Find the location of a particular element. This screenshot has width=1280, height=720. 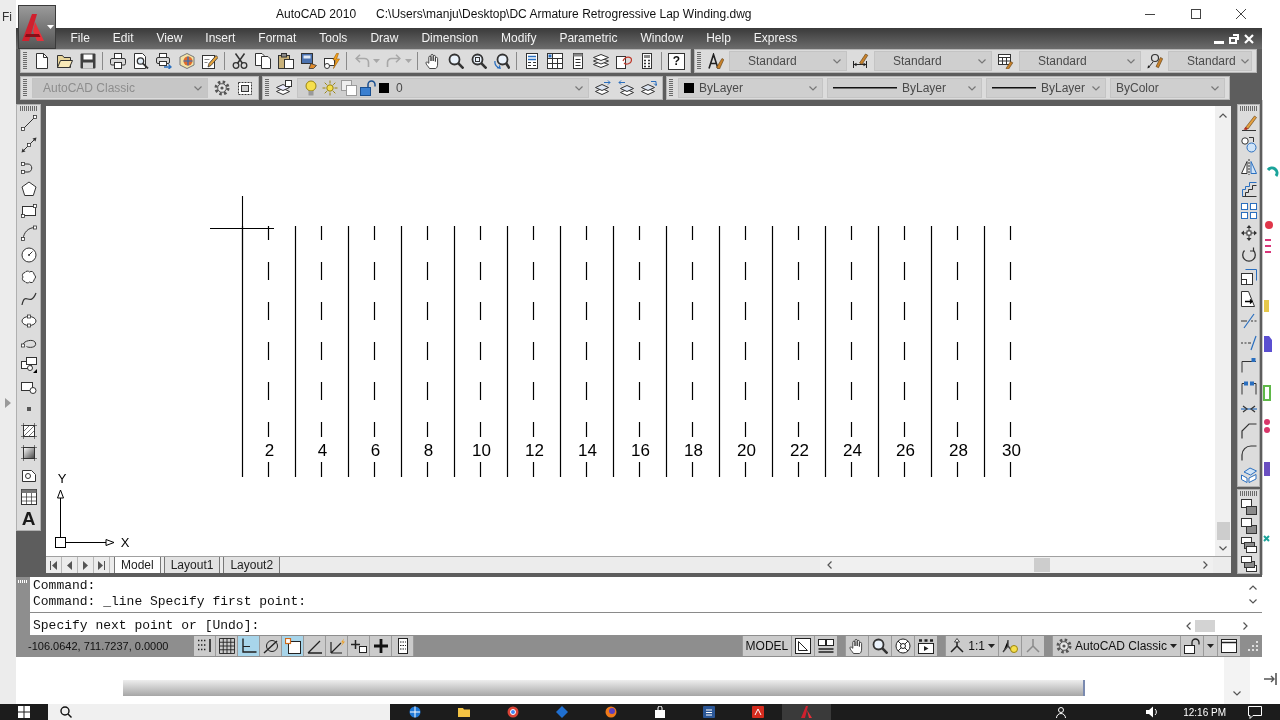

markup-sheet-icon is located at coordinates (623, 61).